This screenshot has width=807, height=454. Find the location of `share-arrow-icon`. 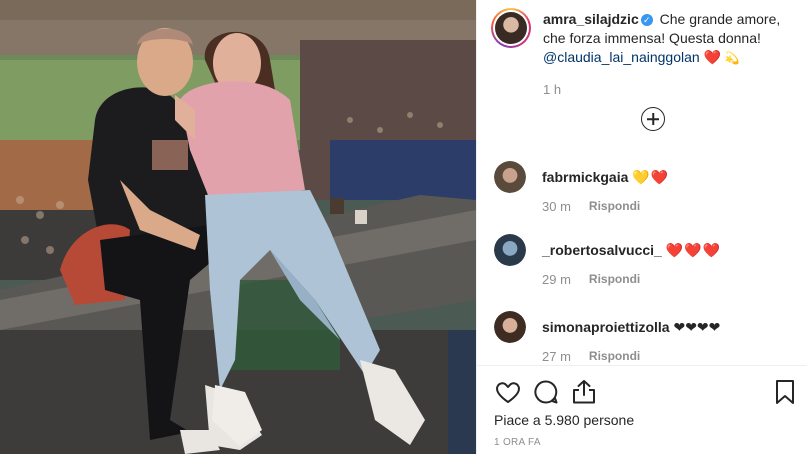

share-arrow-icon is located at coordinates (584, 392).